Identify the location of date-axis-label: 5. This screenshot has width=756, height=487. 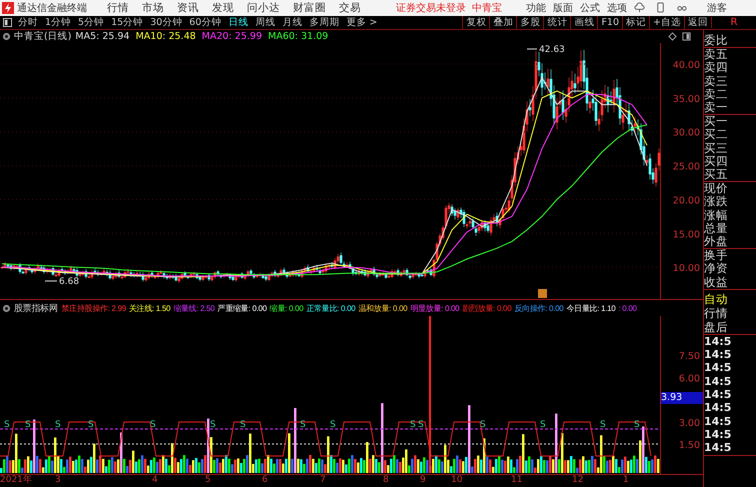
(208, 480).